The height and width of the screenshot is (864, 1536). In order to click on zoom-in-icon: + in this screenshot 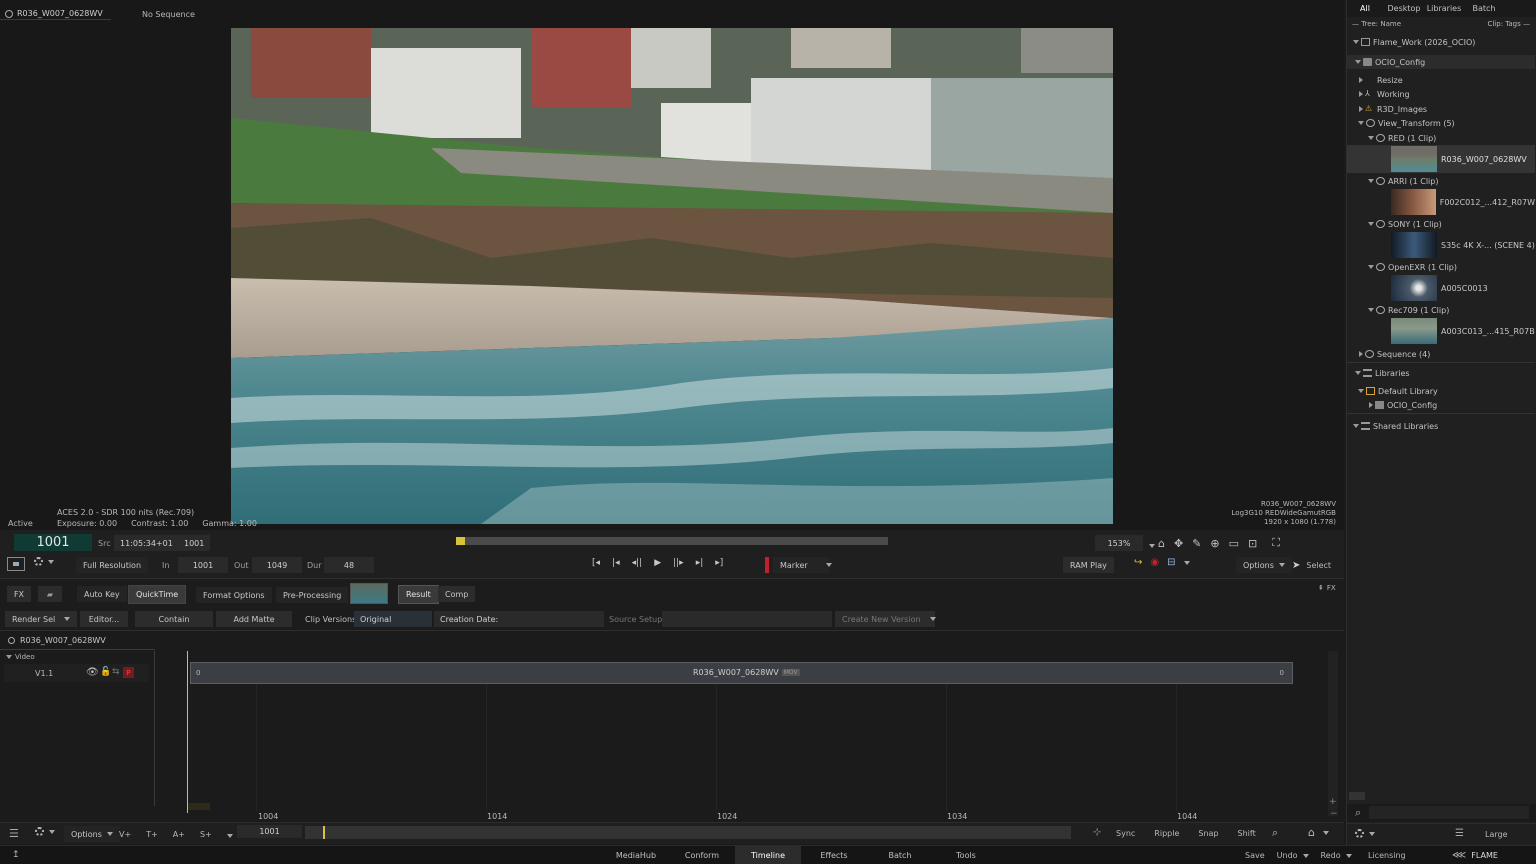, I will do `click(1333, 802)`.